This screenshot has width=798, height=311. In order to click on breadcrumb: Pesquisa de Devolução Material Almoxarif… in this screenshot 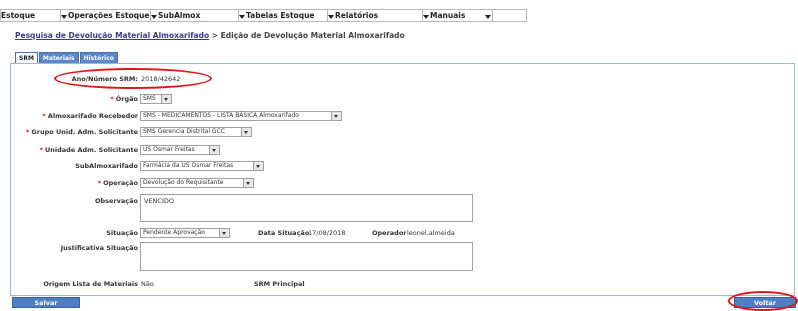, I will do `click(210, 35)`.